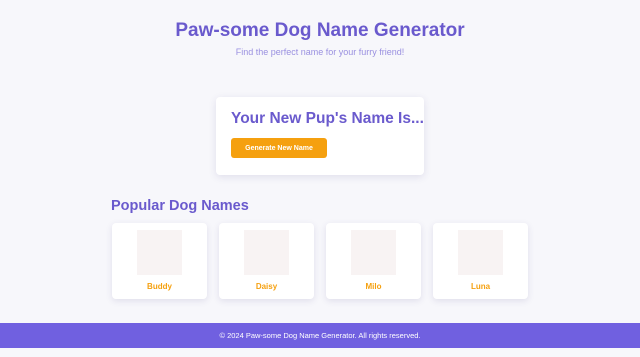  What do you see at coordinates (279, 148) in the screenshot?
I see `generate-name-button: Generate New Name` at bounding box center [279, 148].